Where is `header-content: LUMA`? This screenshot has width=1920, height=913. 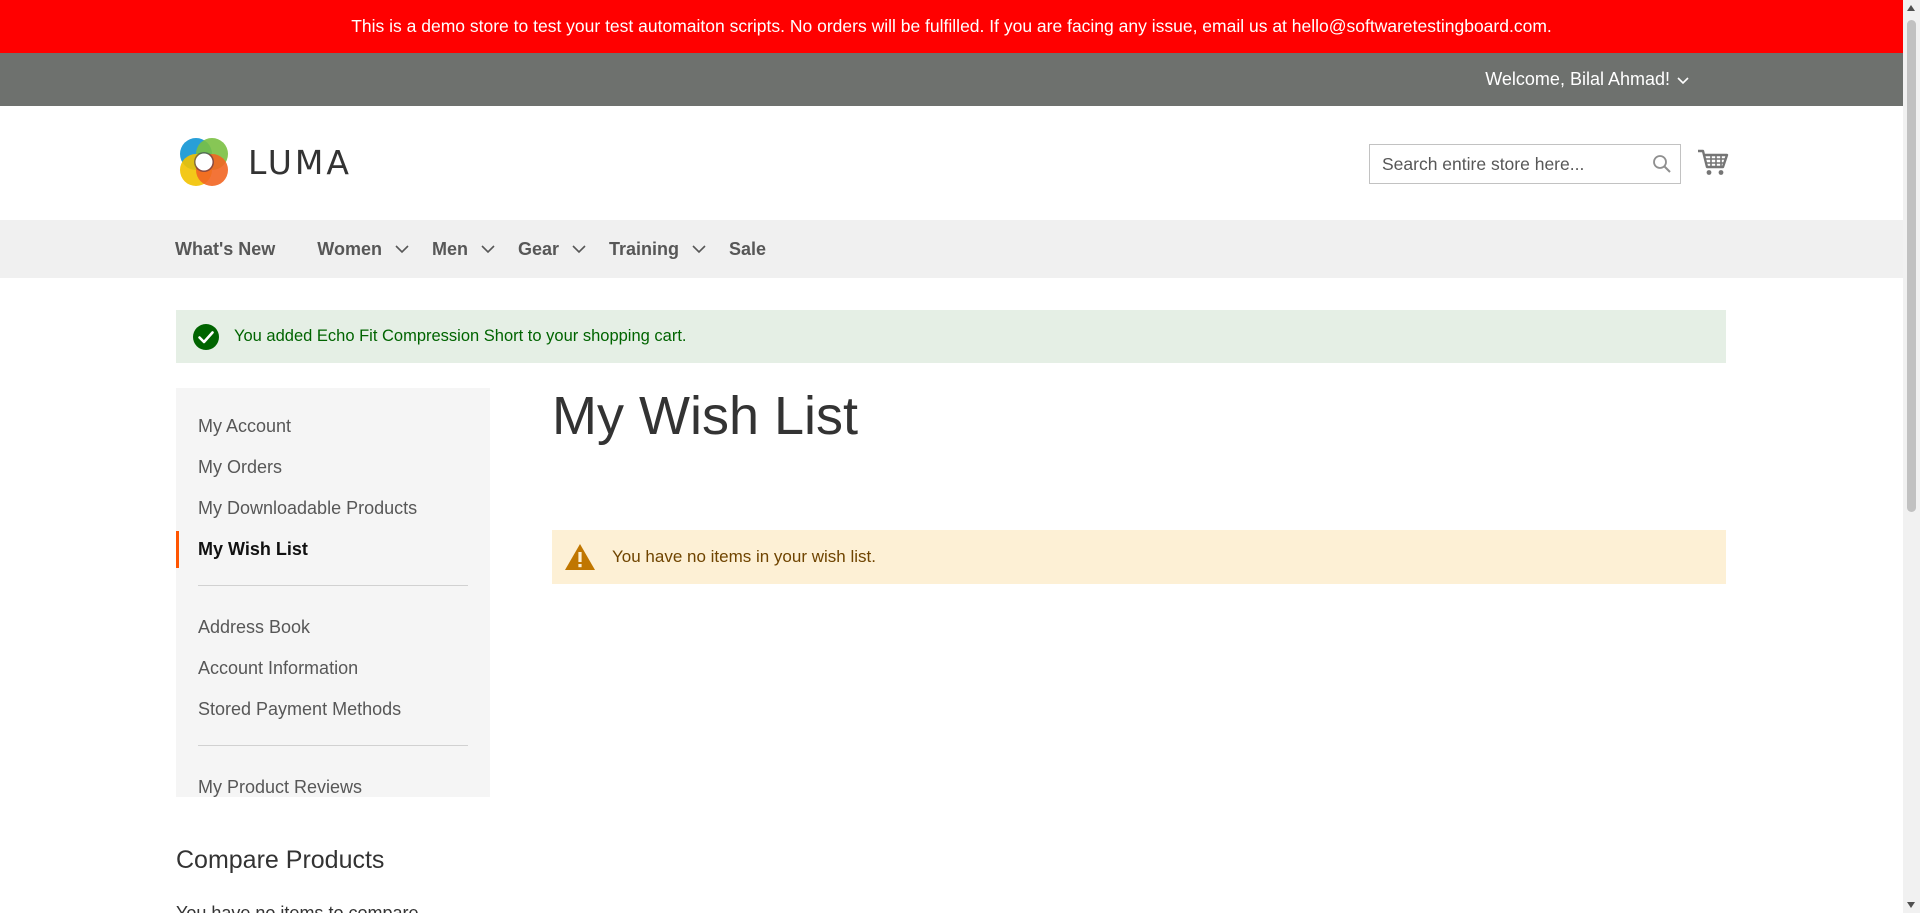 header-content: LUMA is located at coordinates (951, 163).